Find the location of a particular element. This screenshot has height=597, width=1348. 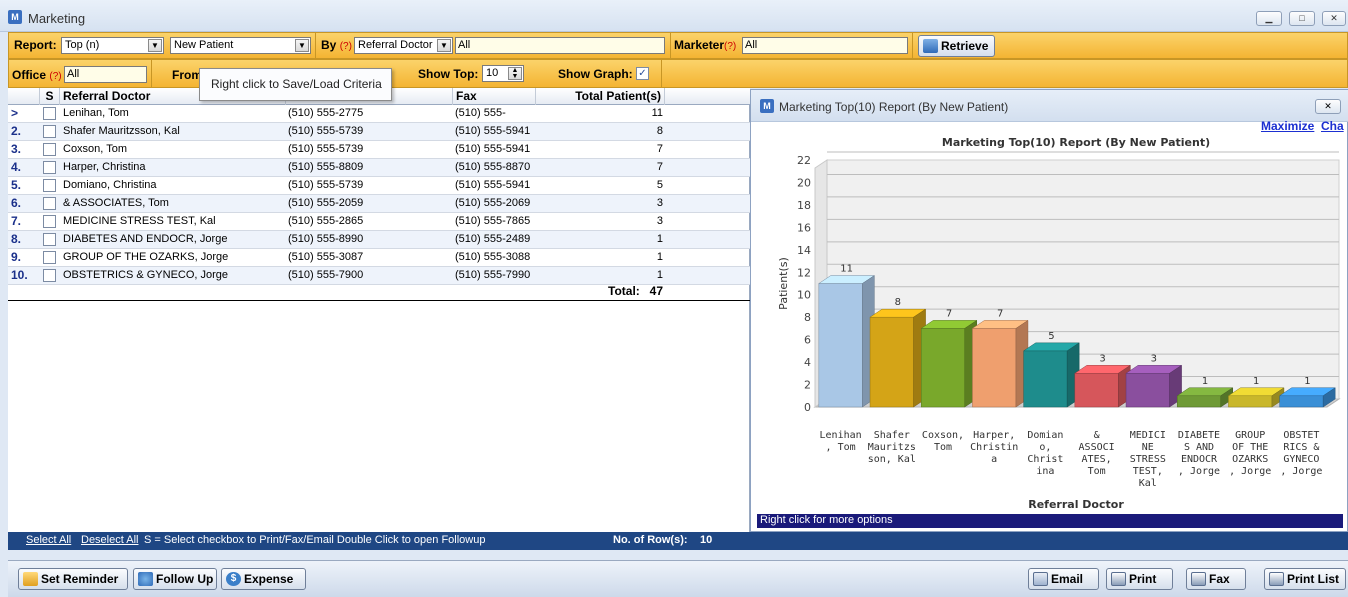

row-phone: (510) 555-2865 is located at coordinates (326, 221).